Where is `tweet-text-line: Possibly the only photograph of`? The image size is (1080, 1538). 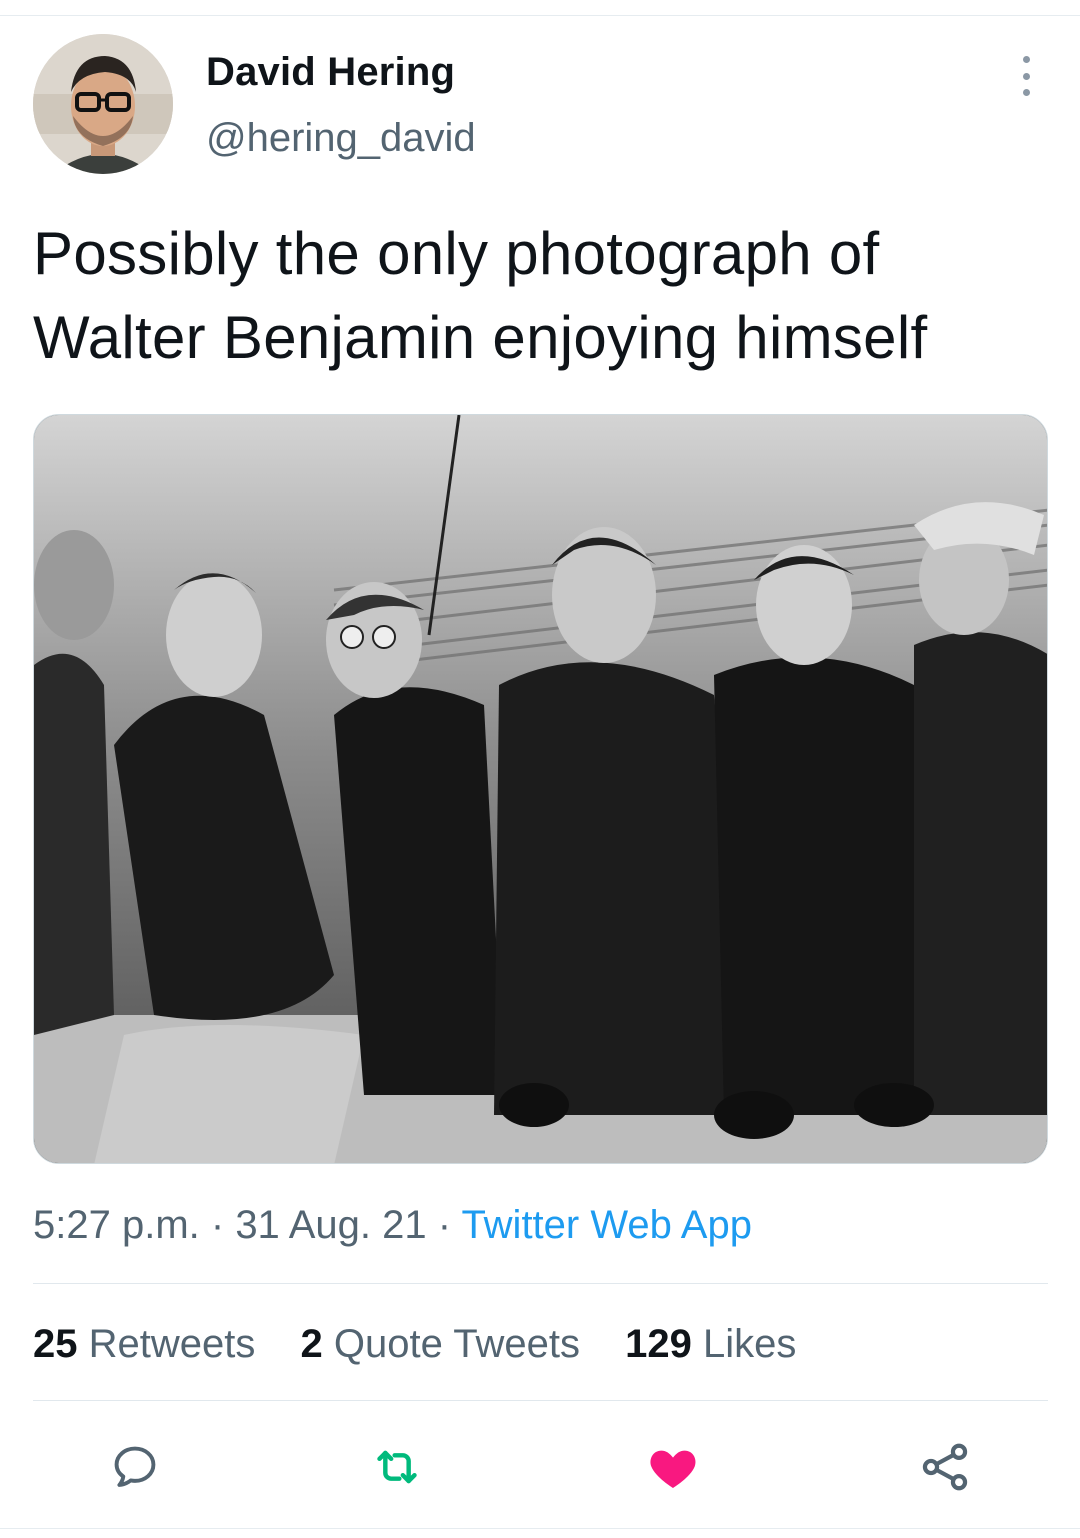 tweet-text-line: Possibly the only photograph of is located at coordinates (456, 253).